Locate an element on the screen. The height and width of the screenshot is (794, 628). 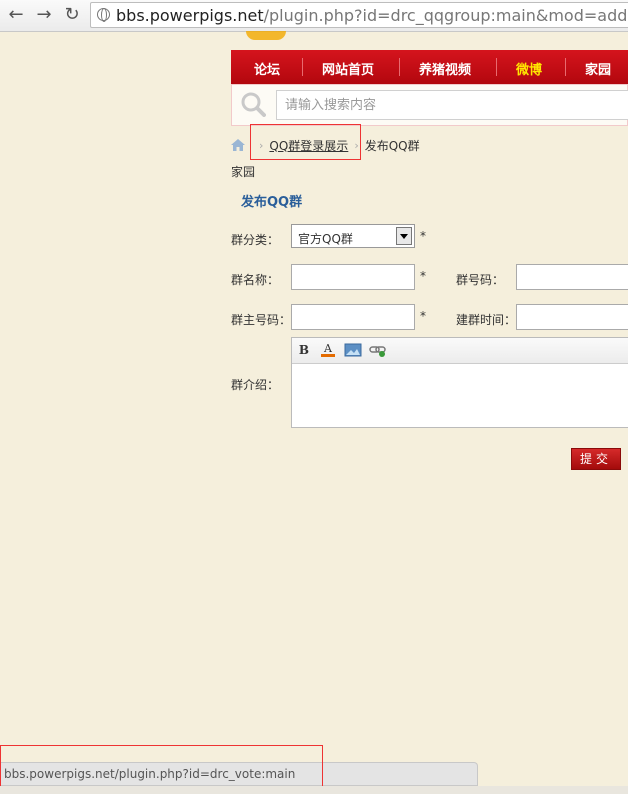
nav-item-weibo: 微博 is located at coordinates (529, 68).